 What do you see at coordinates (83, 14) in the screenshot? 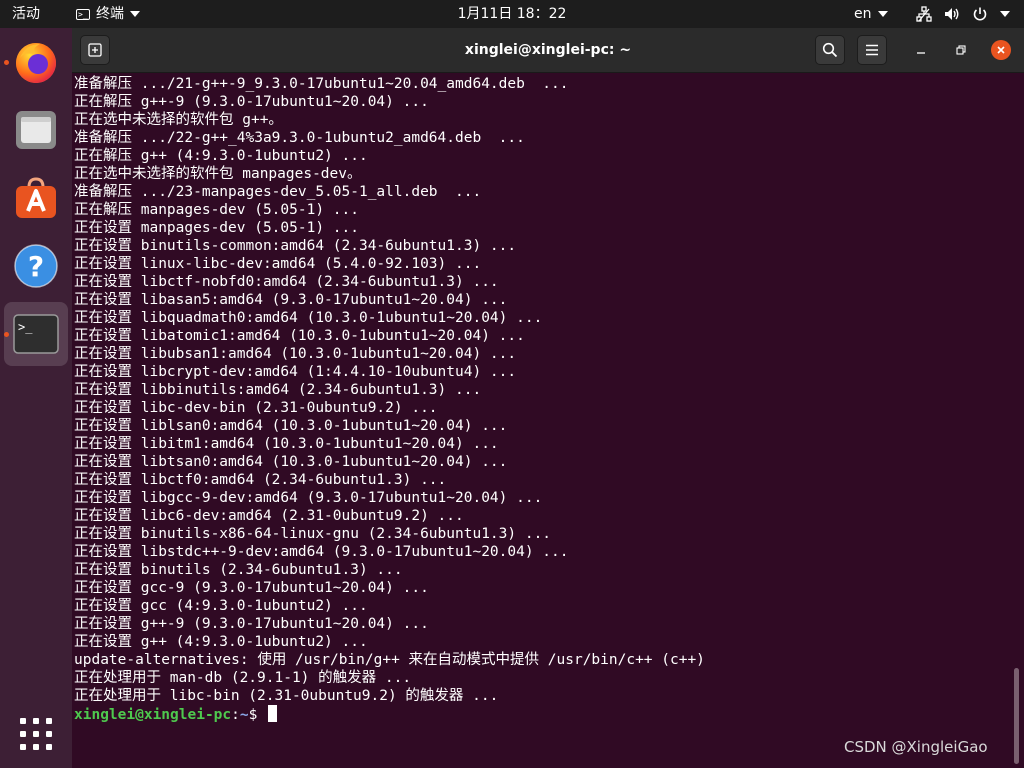
I see `terminal-small-icon: >_` at bounding box center [83, 14].